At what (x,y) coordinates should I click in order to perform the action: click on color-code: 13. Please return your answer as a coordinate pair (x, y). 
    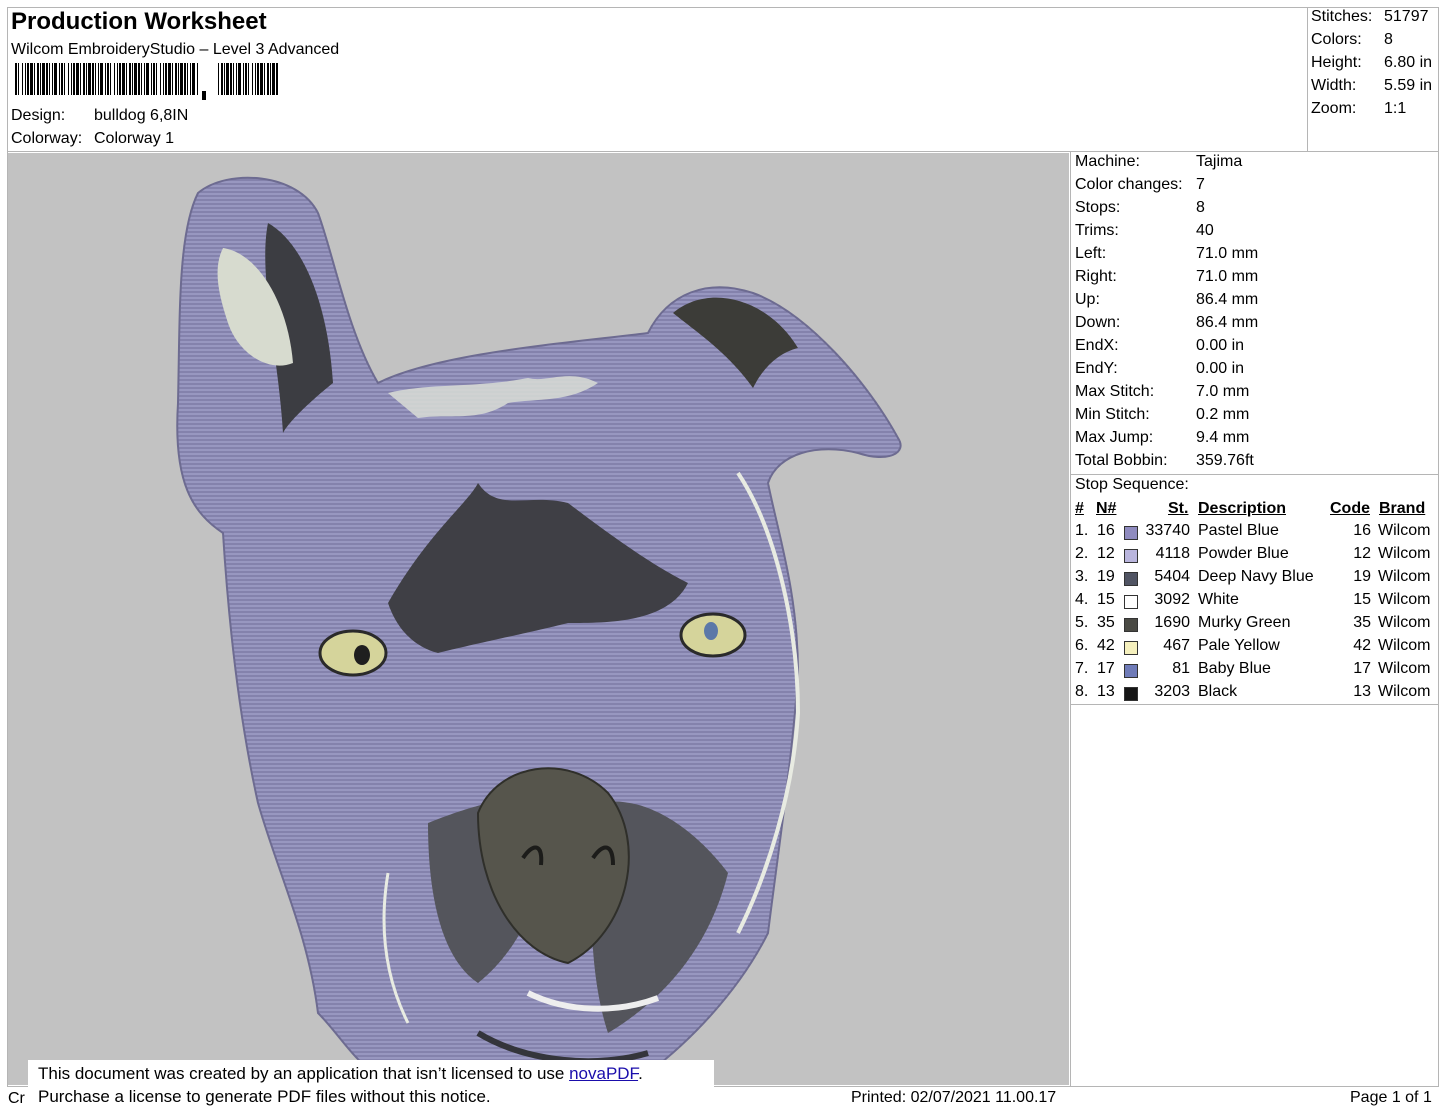
    Looking at the image, I should click on (1362, 691).